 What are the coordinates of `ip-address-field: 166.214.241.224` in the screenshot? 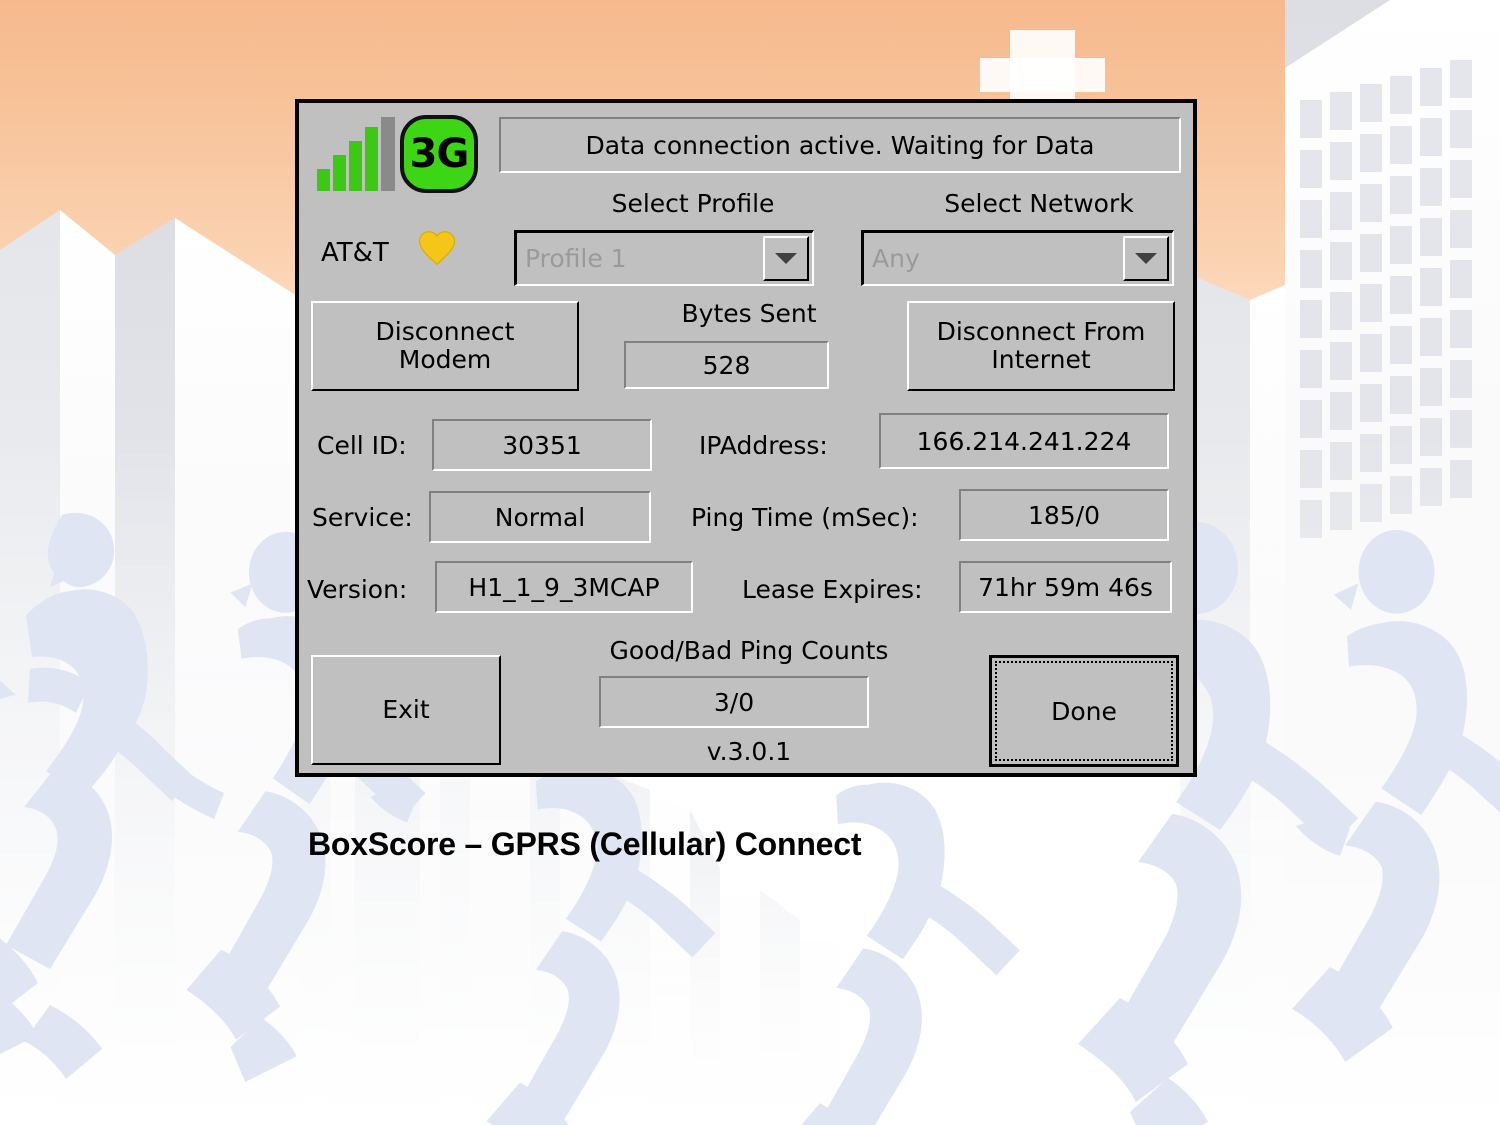 It's located at (1024, 441).